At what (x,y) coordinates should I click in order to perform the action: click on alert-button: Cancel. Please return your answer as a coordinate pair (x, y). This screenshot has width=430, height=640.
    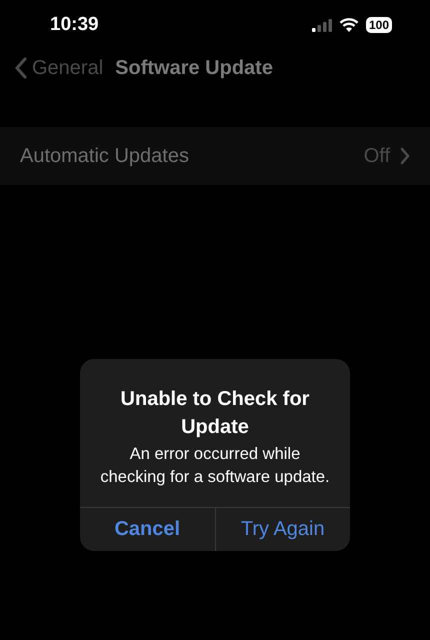
    Looking at the image, I should click on (147, 529).